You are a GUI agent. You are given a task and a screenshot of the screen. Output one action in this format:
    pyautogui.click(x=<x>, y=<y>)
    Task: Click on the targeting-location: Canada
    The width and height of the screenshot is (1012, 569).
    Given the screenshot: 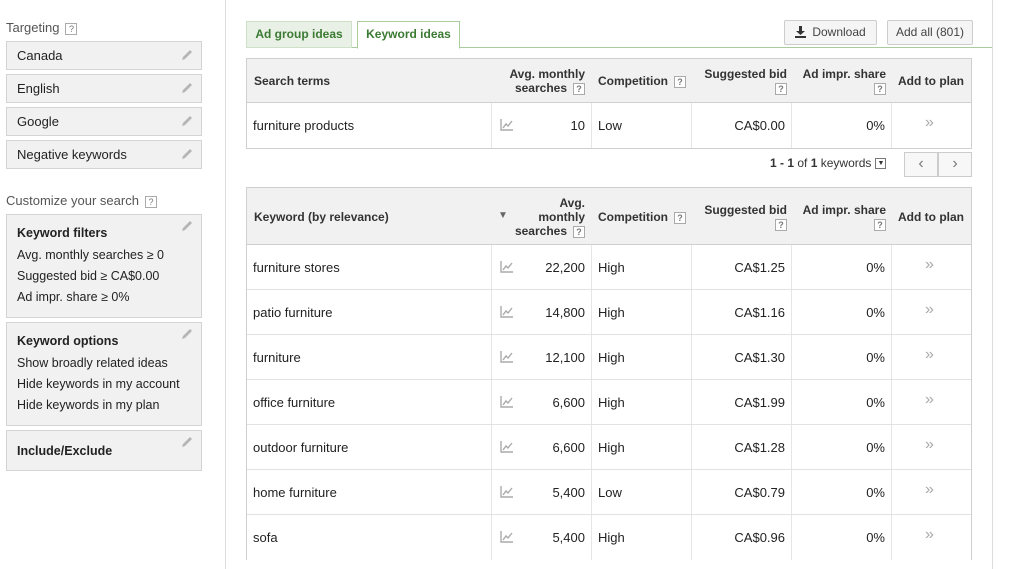 What is the action you would take?
    pyautogui.click(x=104, y=55)
    